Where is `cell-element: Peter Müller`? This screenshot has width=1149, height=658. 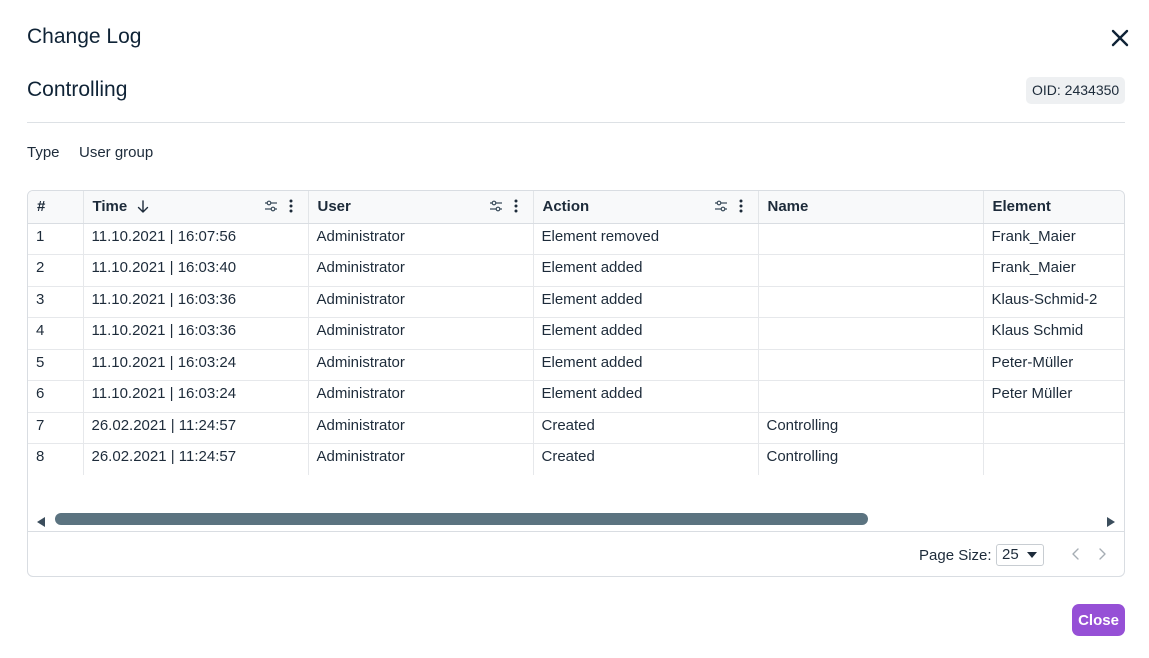 cell-element: Peter Müller is located at coordinates (1053, 396).